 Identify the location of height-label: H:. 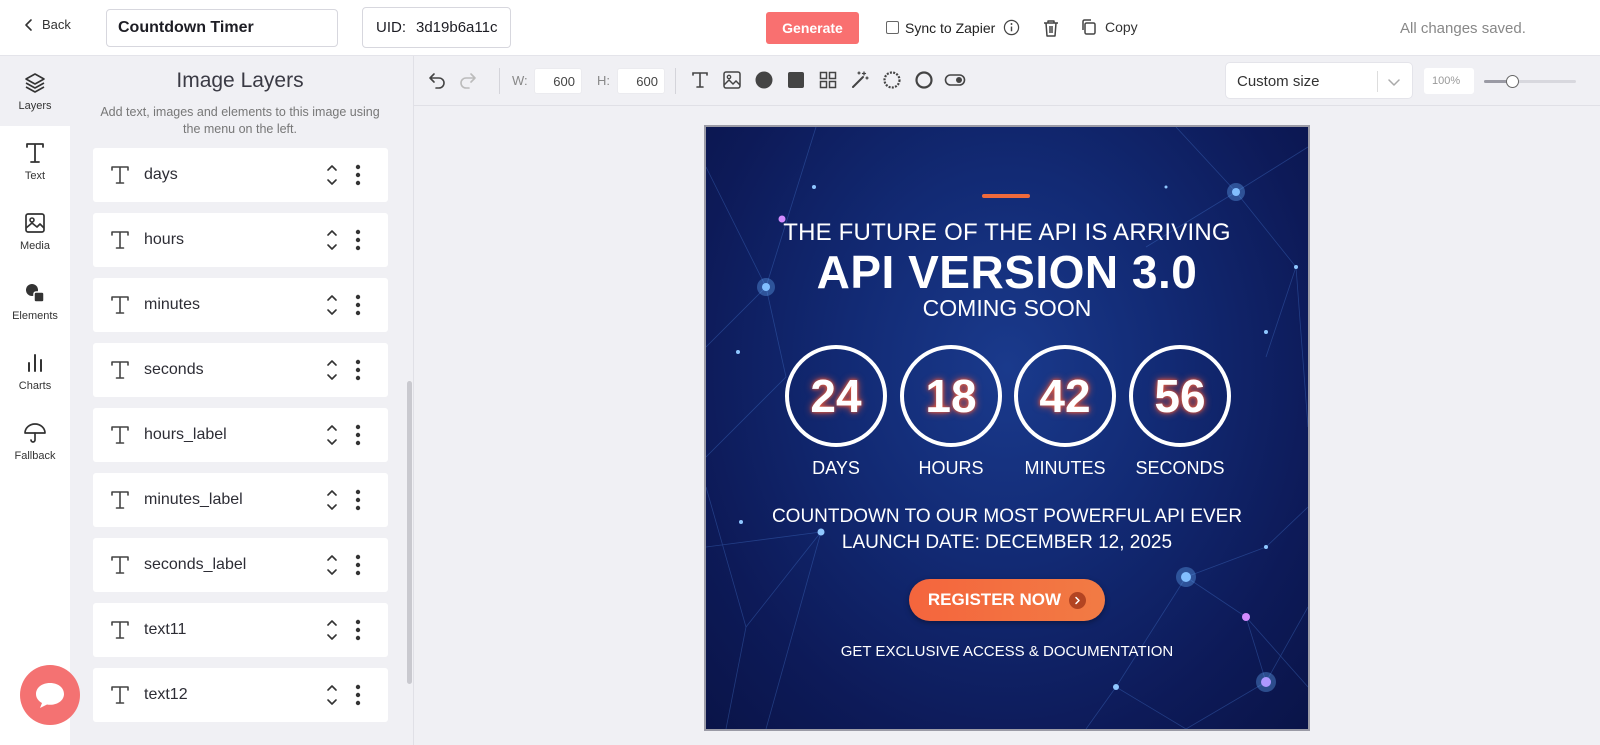
(603, 80).